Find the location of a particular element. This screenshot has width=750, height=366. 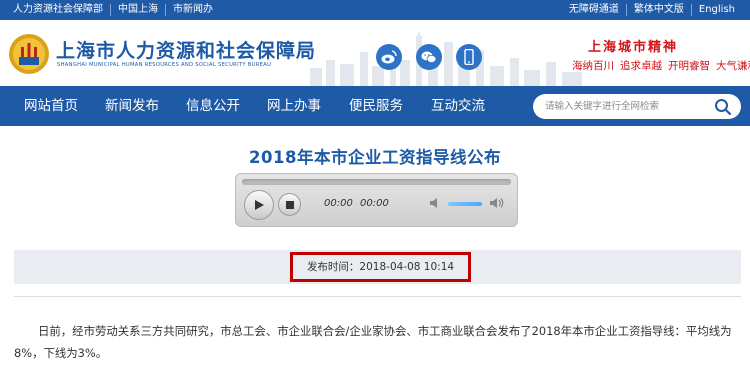

top-left-links: 人力资源社会保障部 中国上海 市新闻办 is located at coordinates (113, 10).